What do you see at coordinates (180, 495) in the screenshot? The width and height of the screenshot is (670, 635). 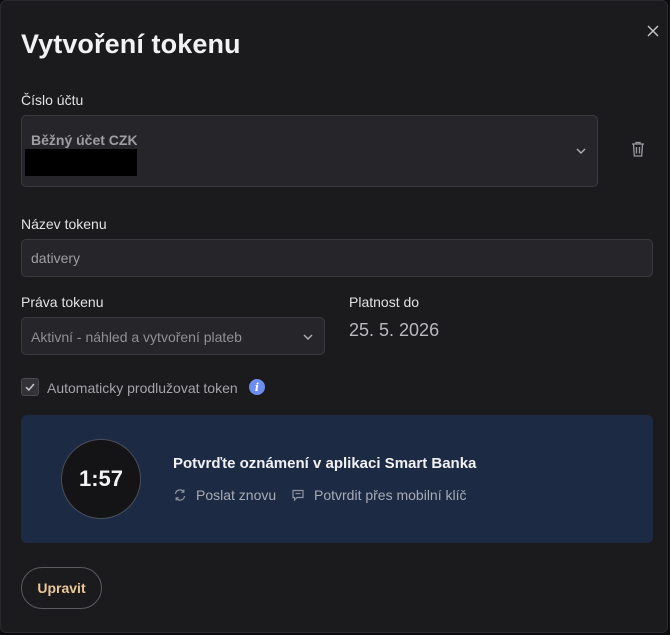 I see `refresh-icon` at bounding box center [180, 495].